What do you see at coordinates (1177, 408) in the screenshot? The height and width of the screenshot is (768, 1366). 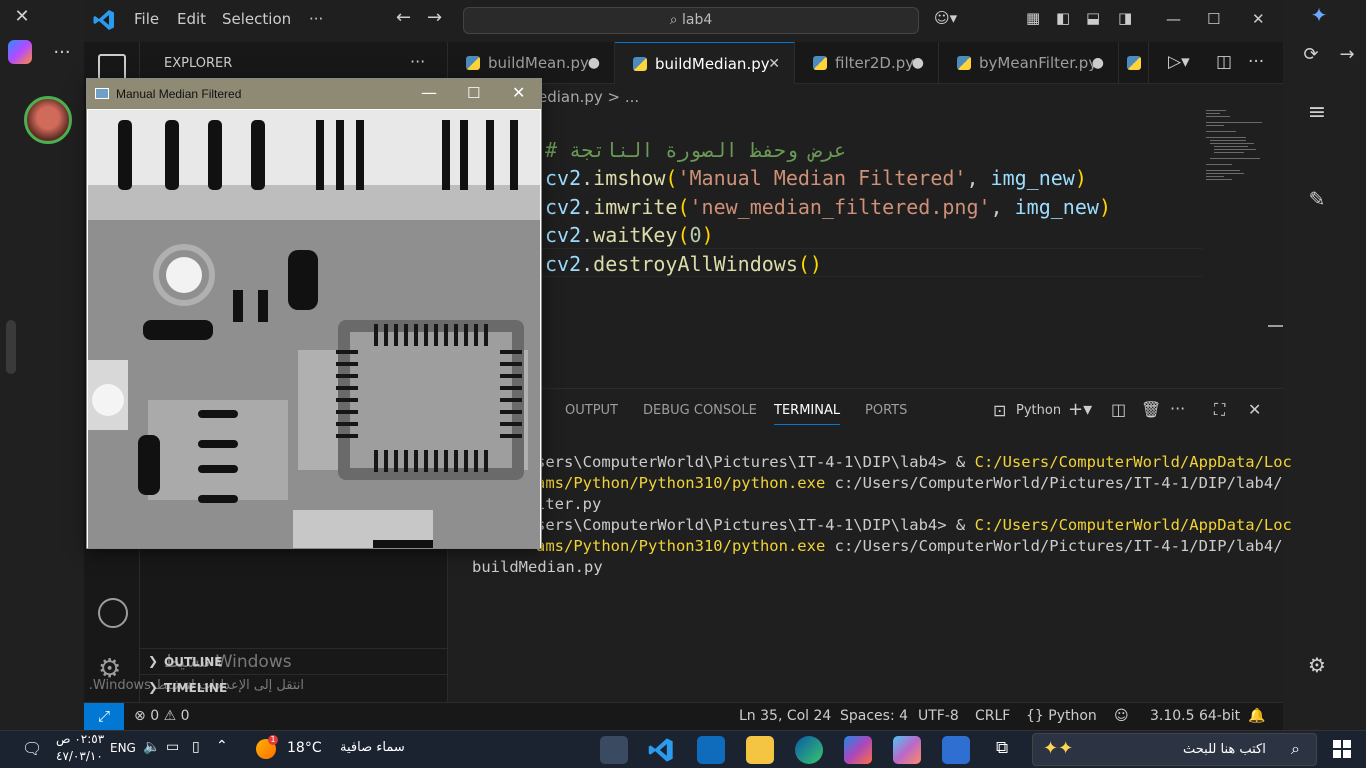 I see `terminal-more-icon: ···` at bounding box center [1177, 408].